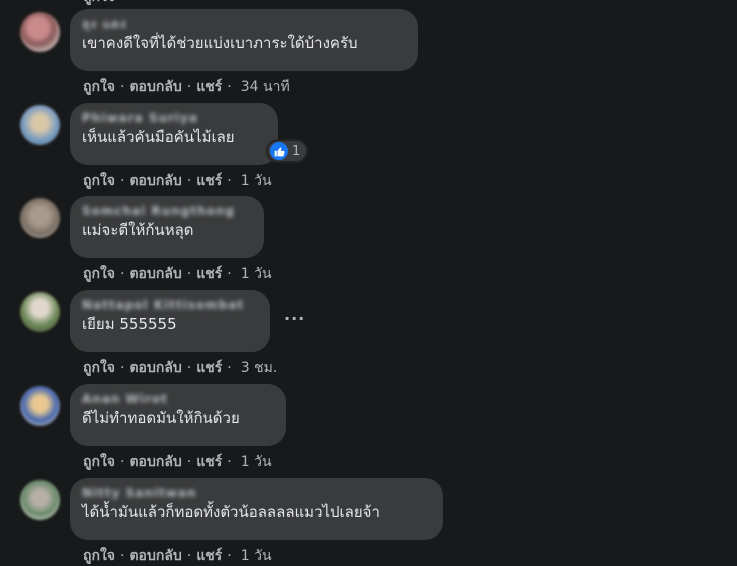 The width and height of the screenshot is (737, 566). I want to click on comment-author: Phiwara Suriya, so click(174, 118).